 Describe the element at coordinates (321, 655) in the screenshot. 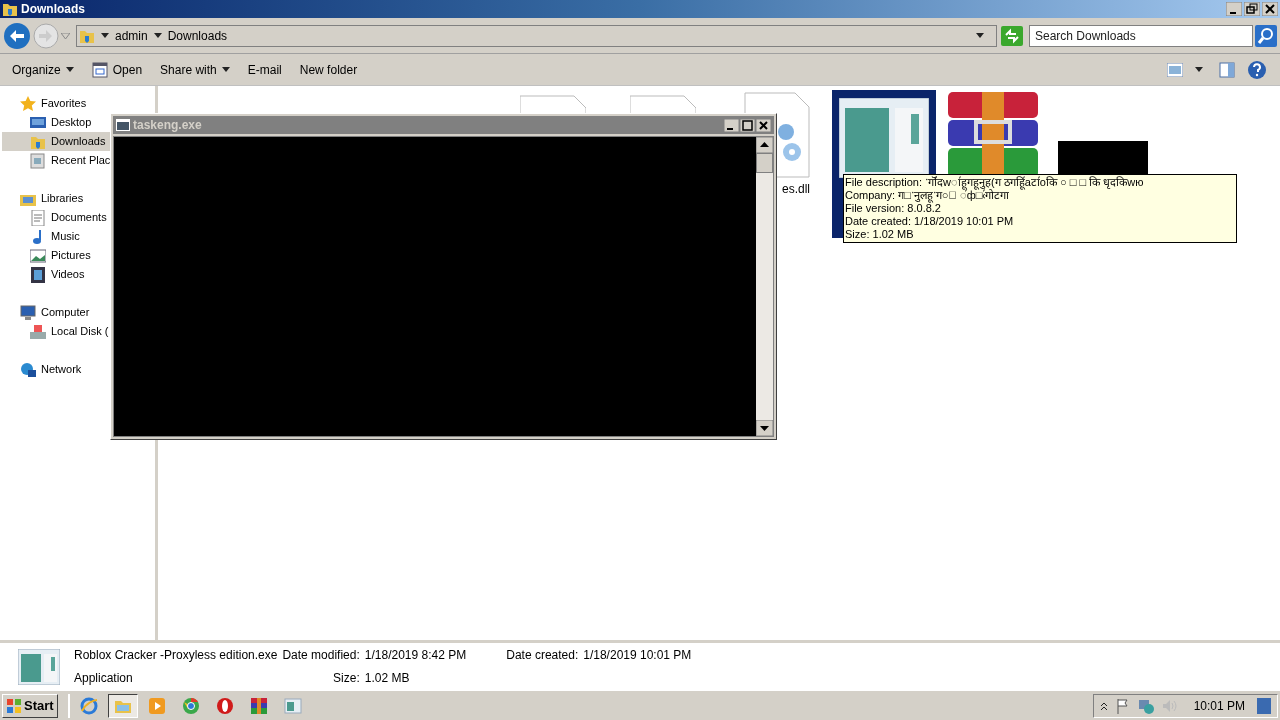

I see `field-label: Date modified:` at that location.